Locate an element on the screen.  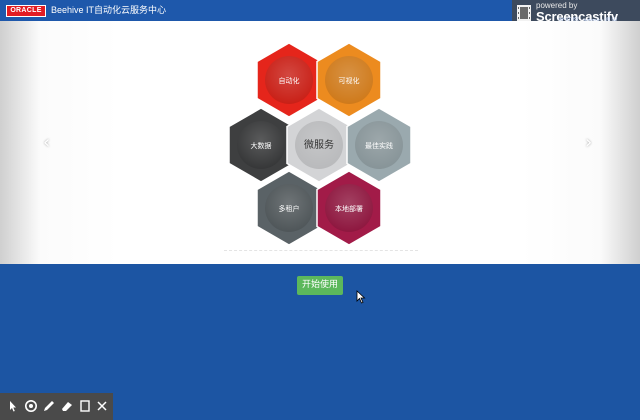
hex-label: 自动化 is located at coordinates (289, 80).